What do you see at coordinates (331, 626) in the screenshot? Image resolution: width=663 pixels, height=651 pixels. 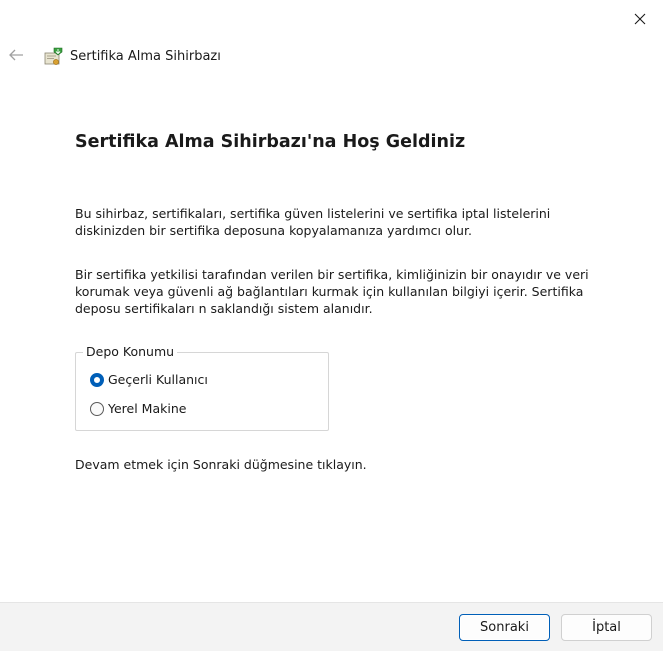 I see `wizard-footer: Sonraki İptal` at bounding box center [331, 626].